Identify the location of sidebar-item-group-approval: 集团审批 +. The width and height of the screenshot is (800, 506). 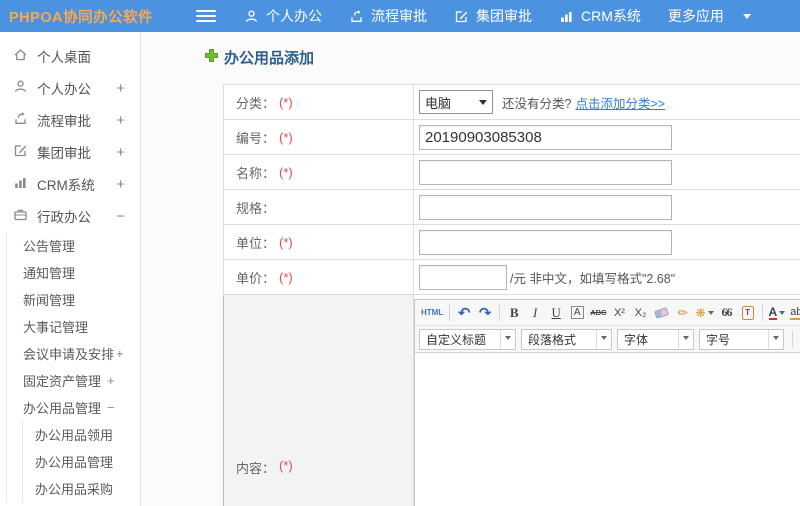
(70, 152).